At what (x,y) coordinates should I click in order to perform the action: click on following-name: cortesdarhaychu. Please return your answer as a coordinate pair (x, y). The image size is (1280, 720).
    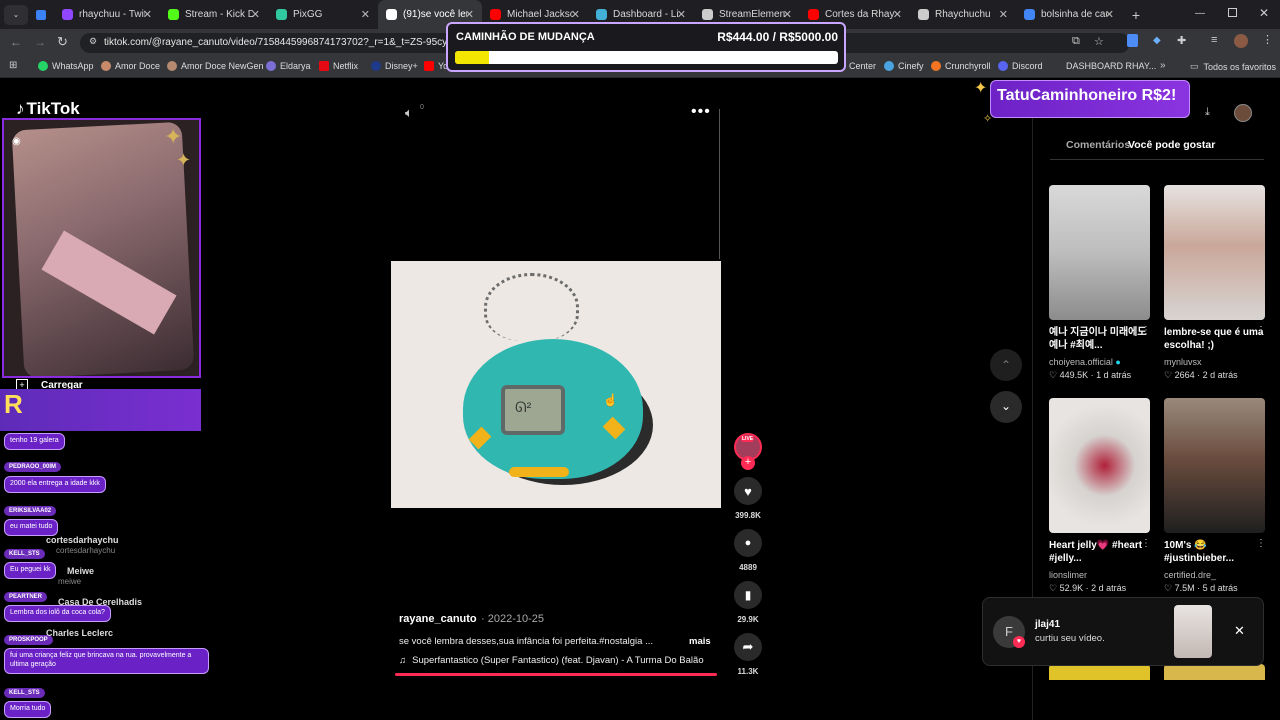
    Looking at the image, I should click on (82, 540).